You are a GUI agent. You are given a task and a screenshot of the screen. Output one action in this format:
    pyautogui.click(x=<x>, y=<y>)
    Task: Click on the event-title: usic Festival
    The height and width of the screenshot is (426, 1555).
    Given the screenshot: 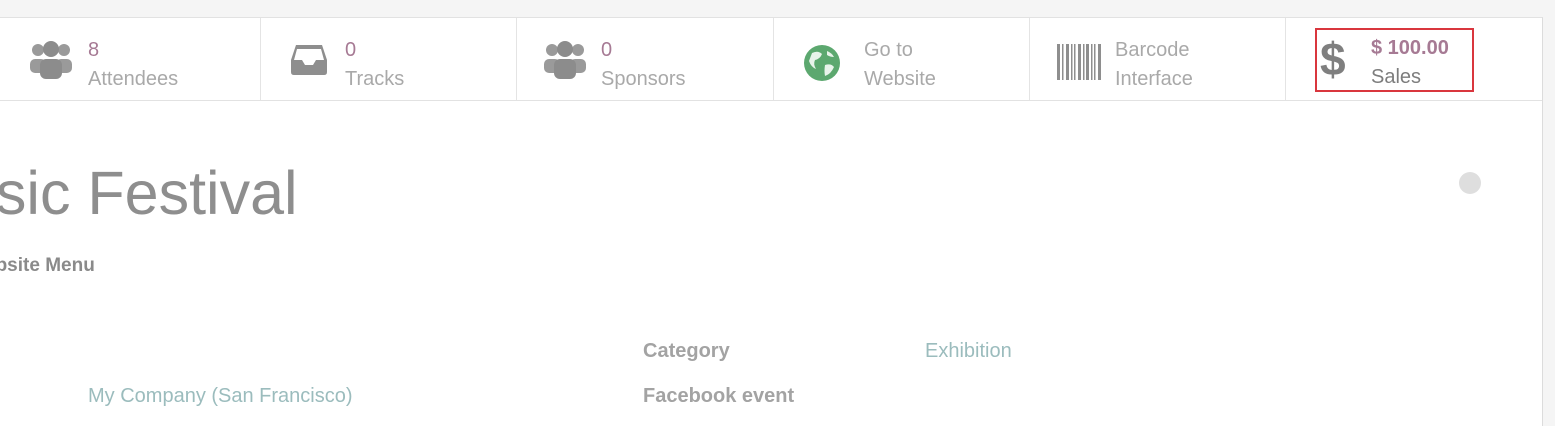 What is the action you would take?
    pyautogui.click(x=149, y=193)
    